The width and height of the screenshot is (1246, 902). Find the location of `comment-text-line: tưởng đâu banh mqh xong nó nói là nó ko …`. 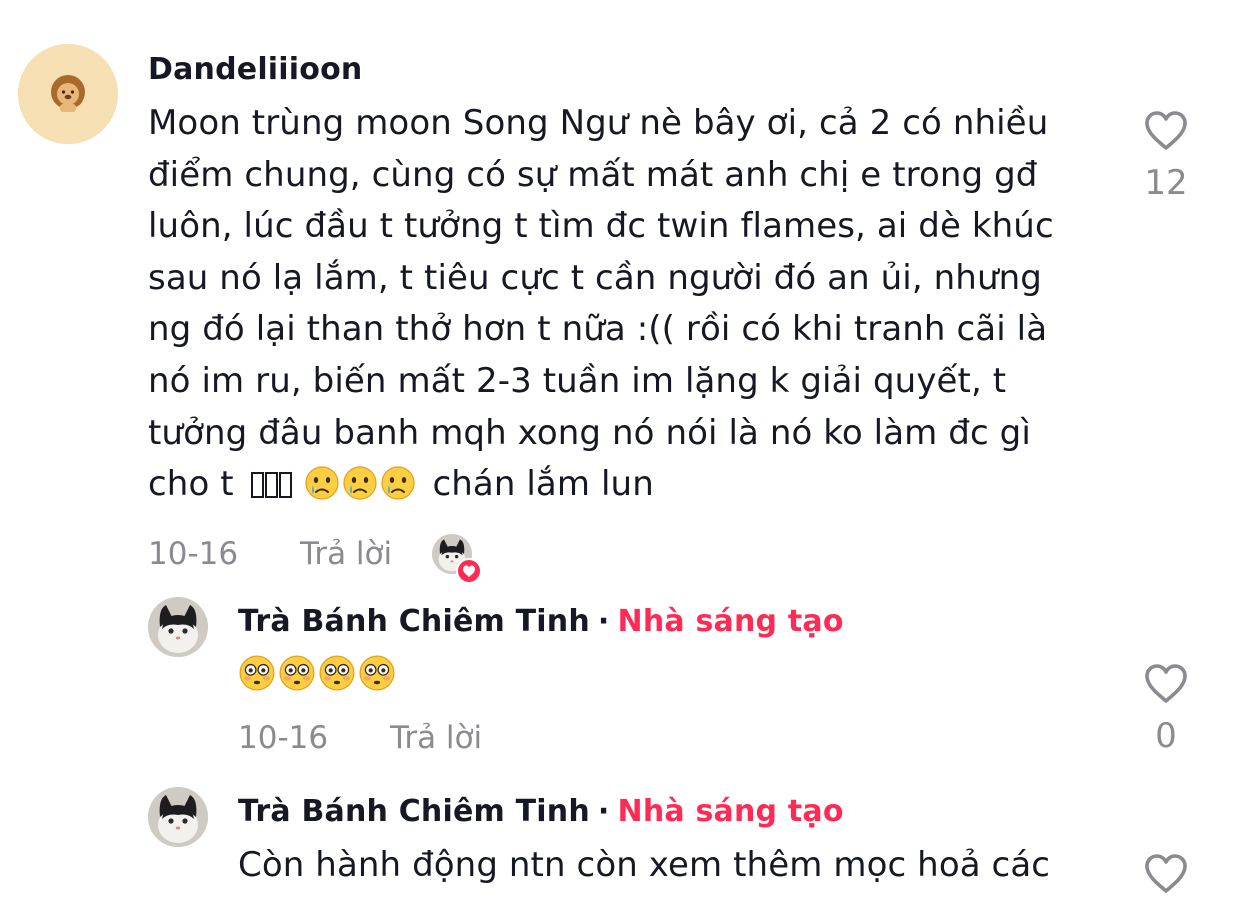

comment-text-line: tưởng đâu banh mqh xong nó nói là nó ko … is located at coordinates (589, 432).